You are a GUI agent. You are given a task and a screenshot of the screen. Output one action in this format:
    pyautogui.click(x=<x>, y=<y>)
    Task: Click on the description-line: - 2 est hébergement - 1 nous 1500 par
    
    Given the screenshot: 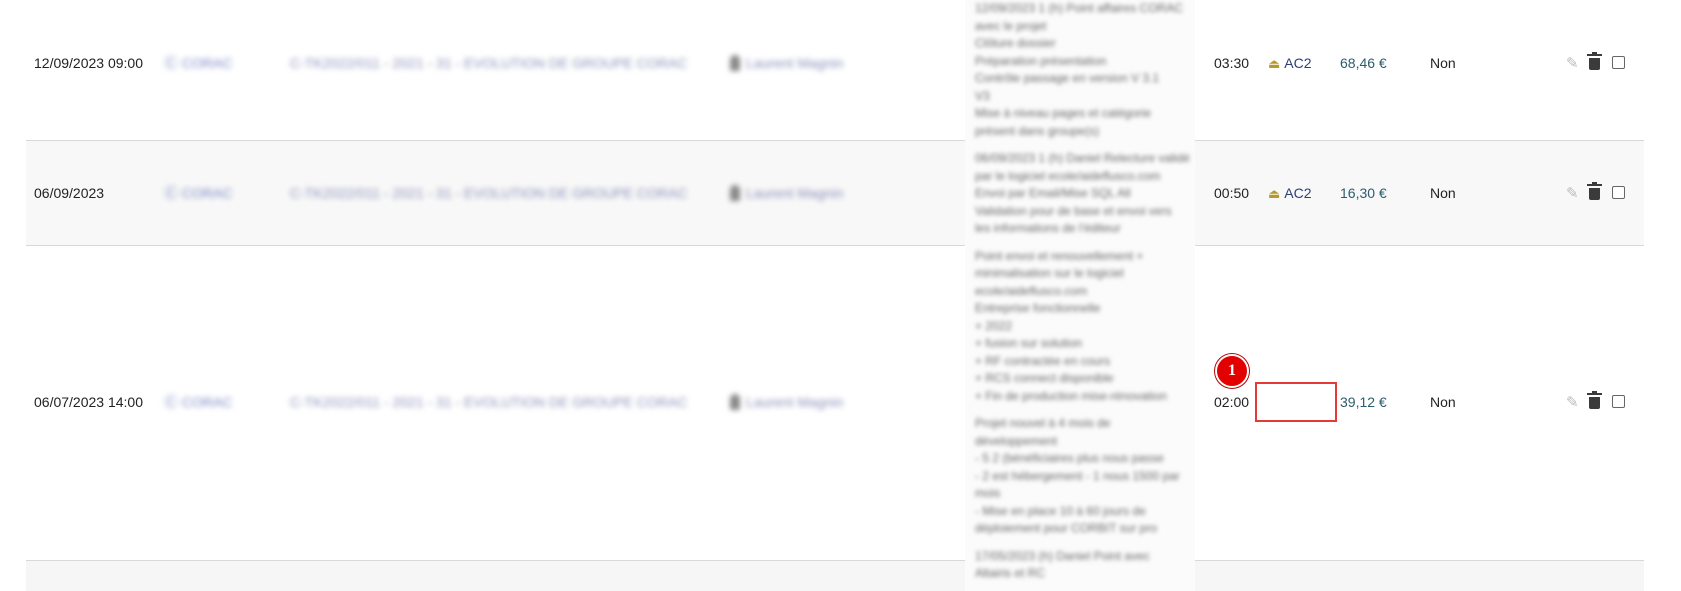 What is the action you would take?
    pyautogui.click(x=1077, y=475)
    